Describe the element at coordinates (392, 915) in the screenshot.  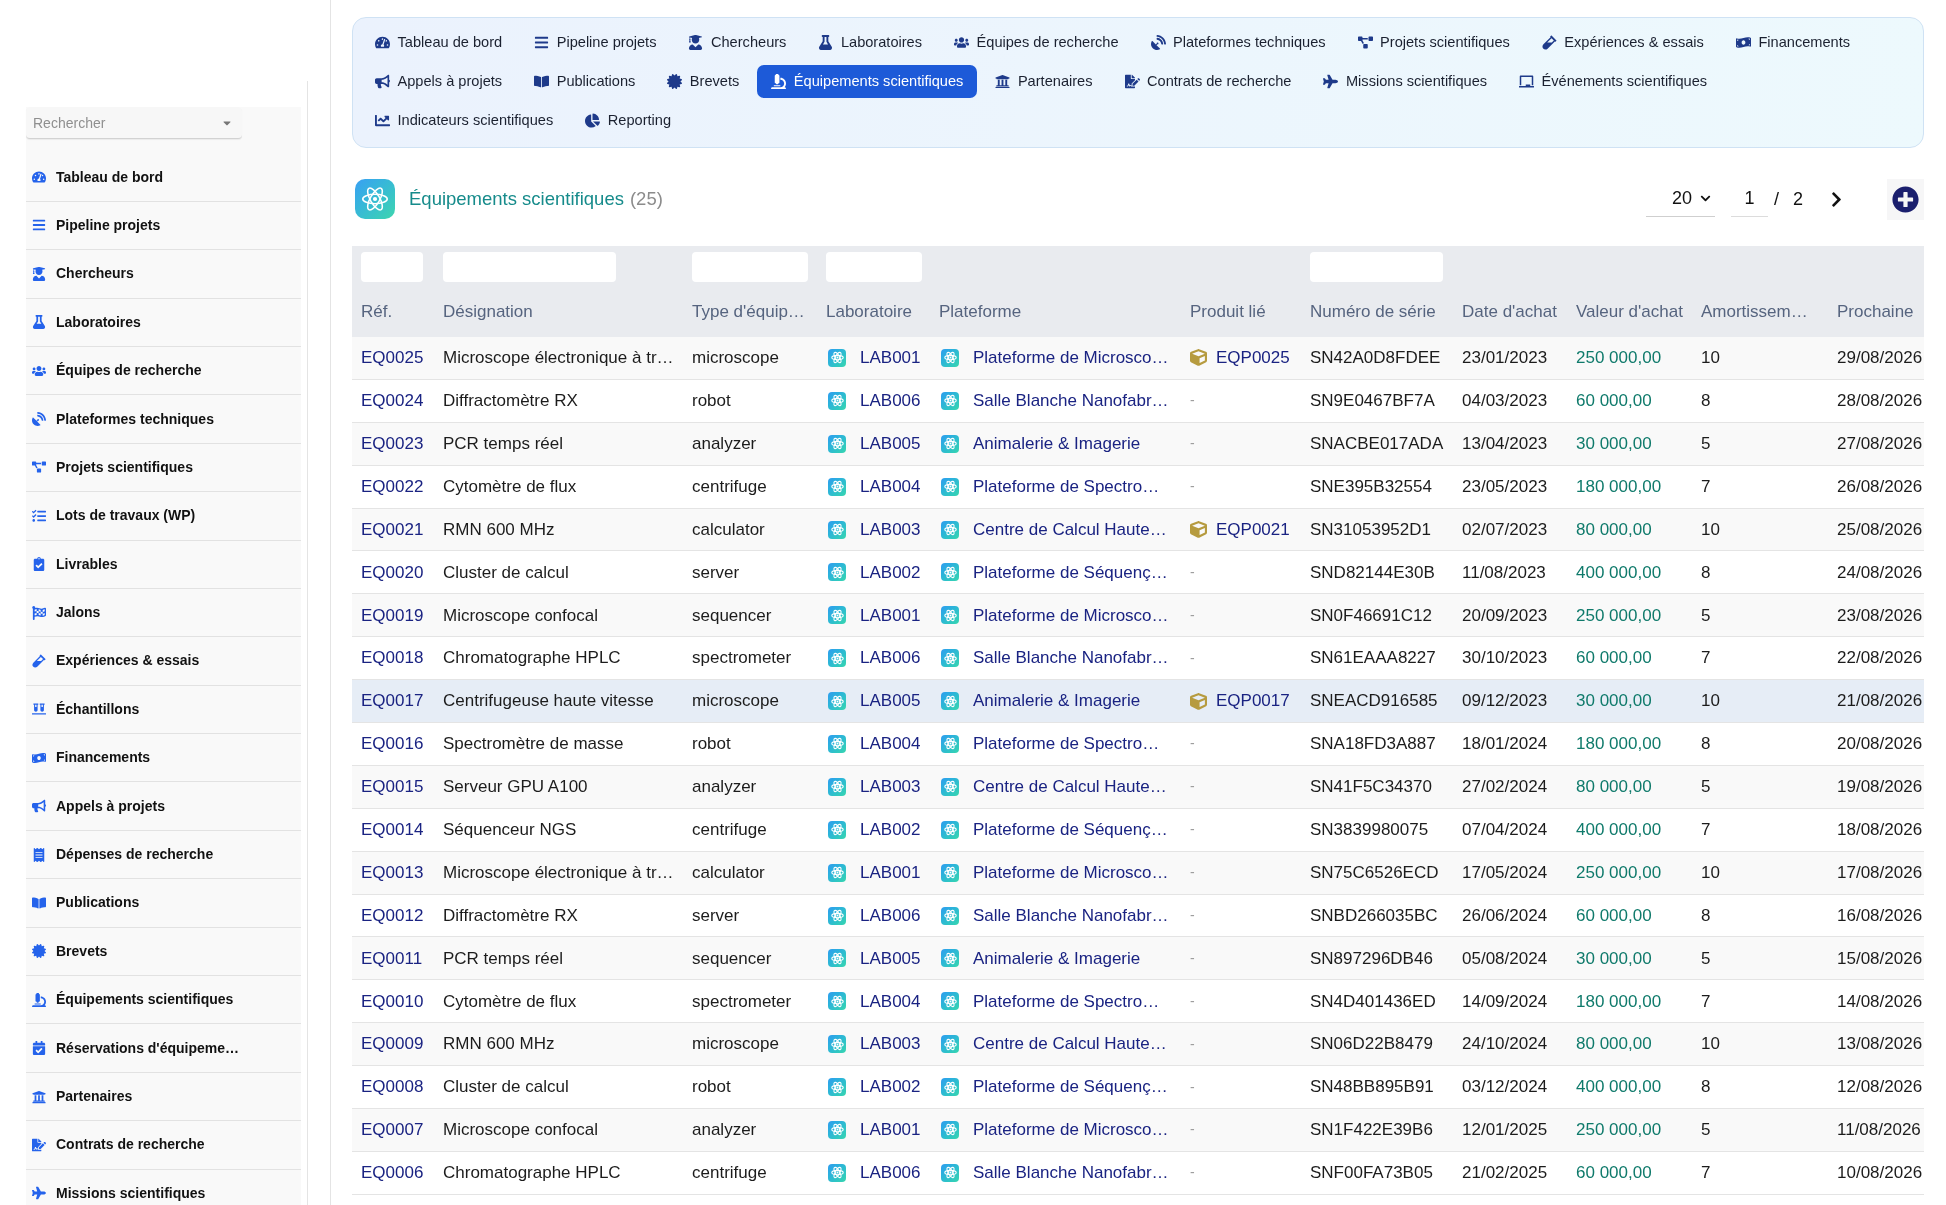
I see `ref-link: EQ0012` at that location.